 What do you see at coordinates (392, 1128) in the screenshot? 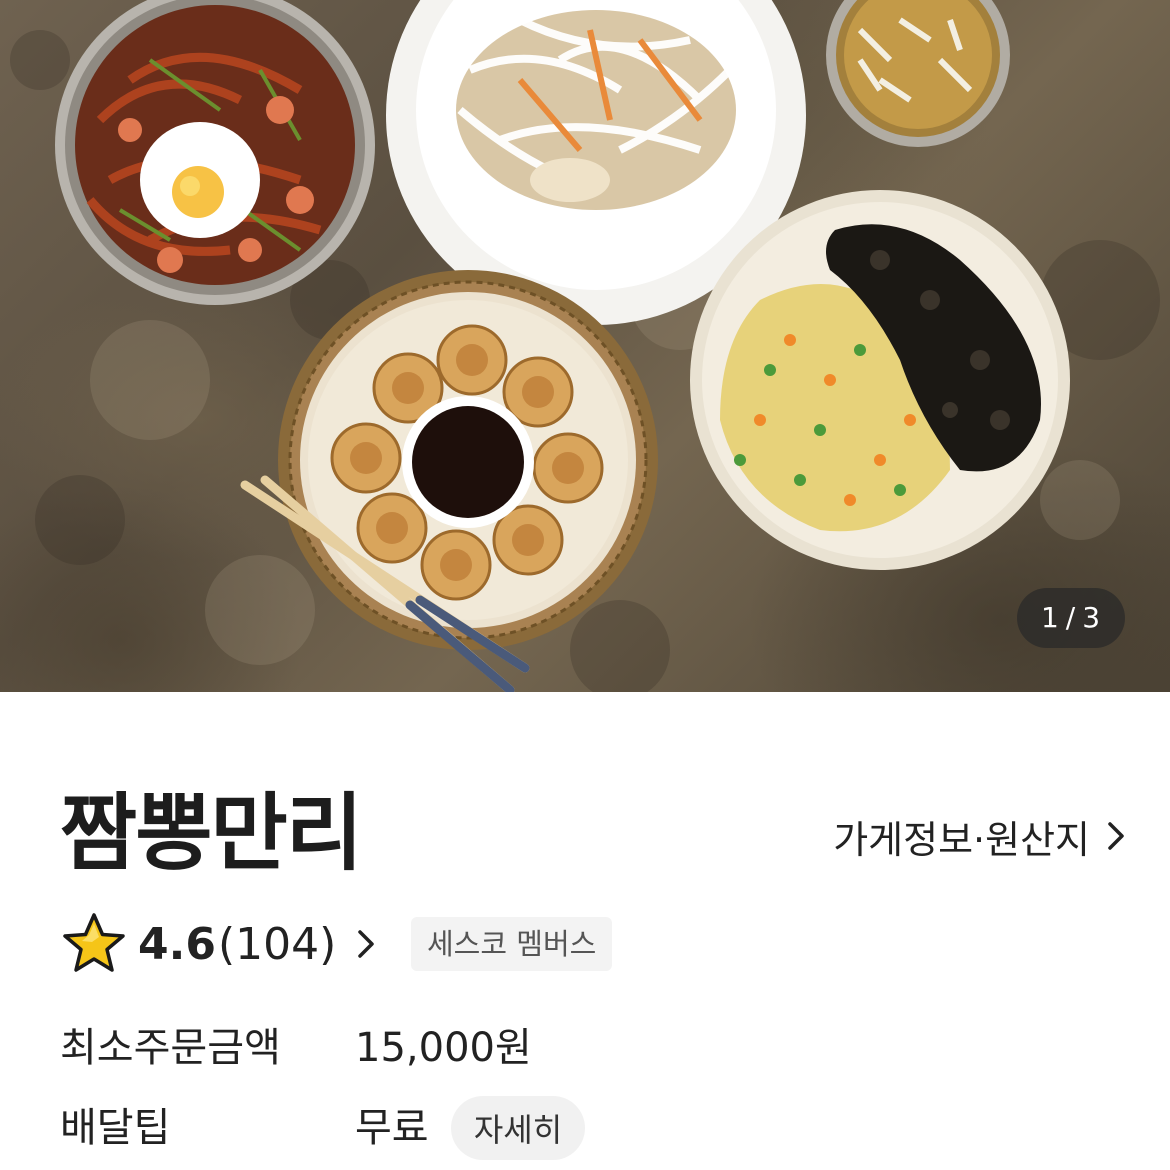
I see `delivery-tip-value: 무료` at bounding box center [392, 1128].